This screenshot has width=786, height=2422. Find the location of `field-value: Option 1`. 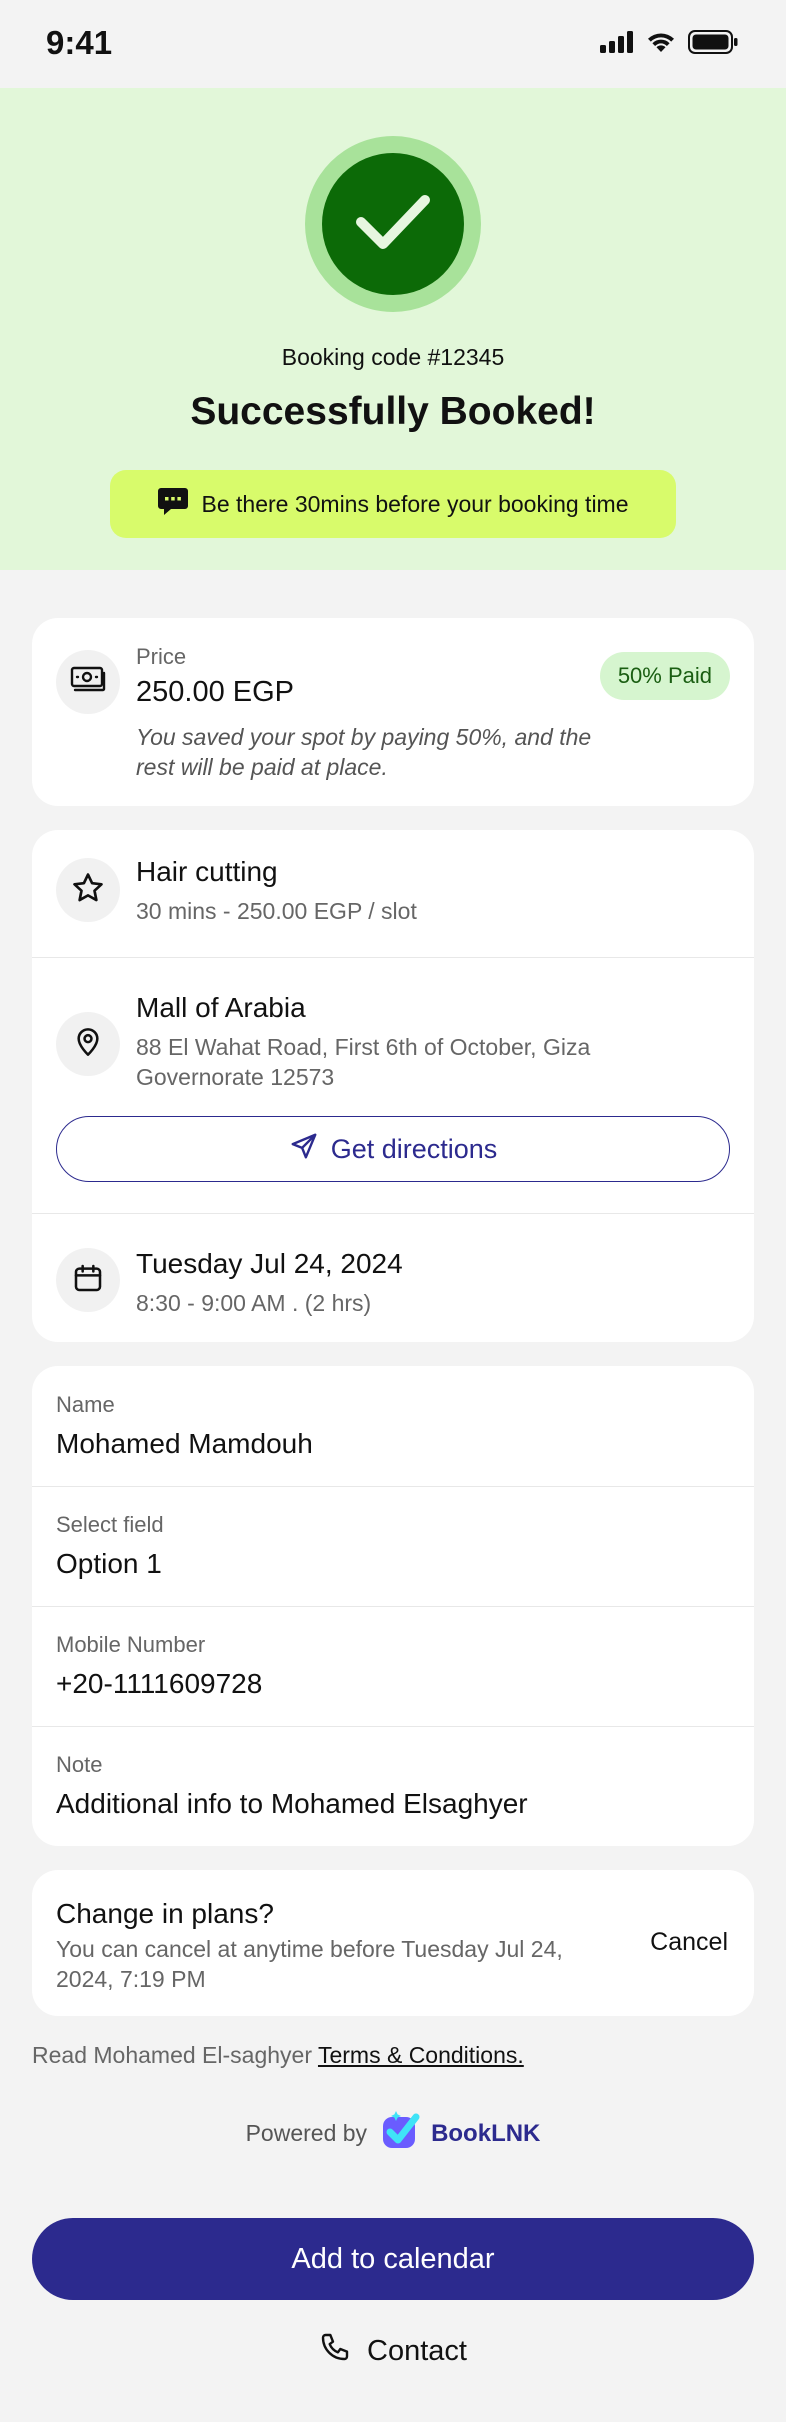

field-value: Option 1 is located at coordinates (109, 1563).